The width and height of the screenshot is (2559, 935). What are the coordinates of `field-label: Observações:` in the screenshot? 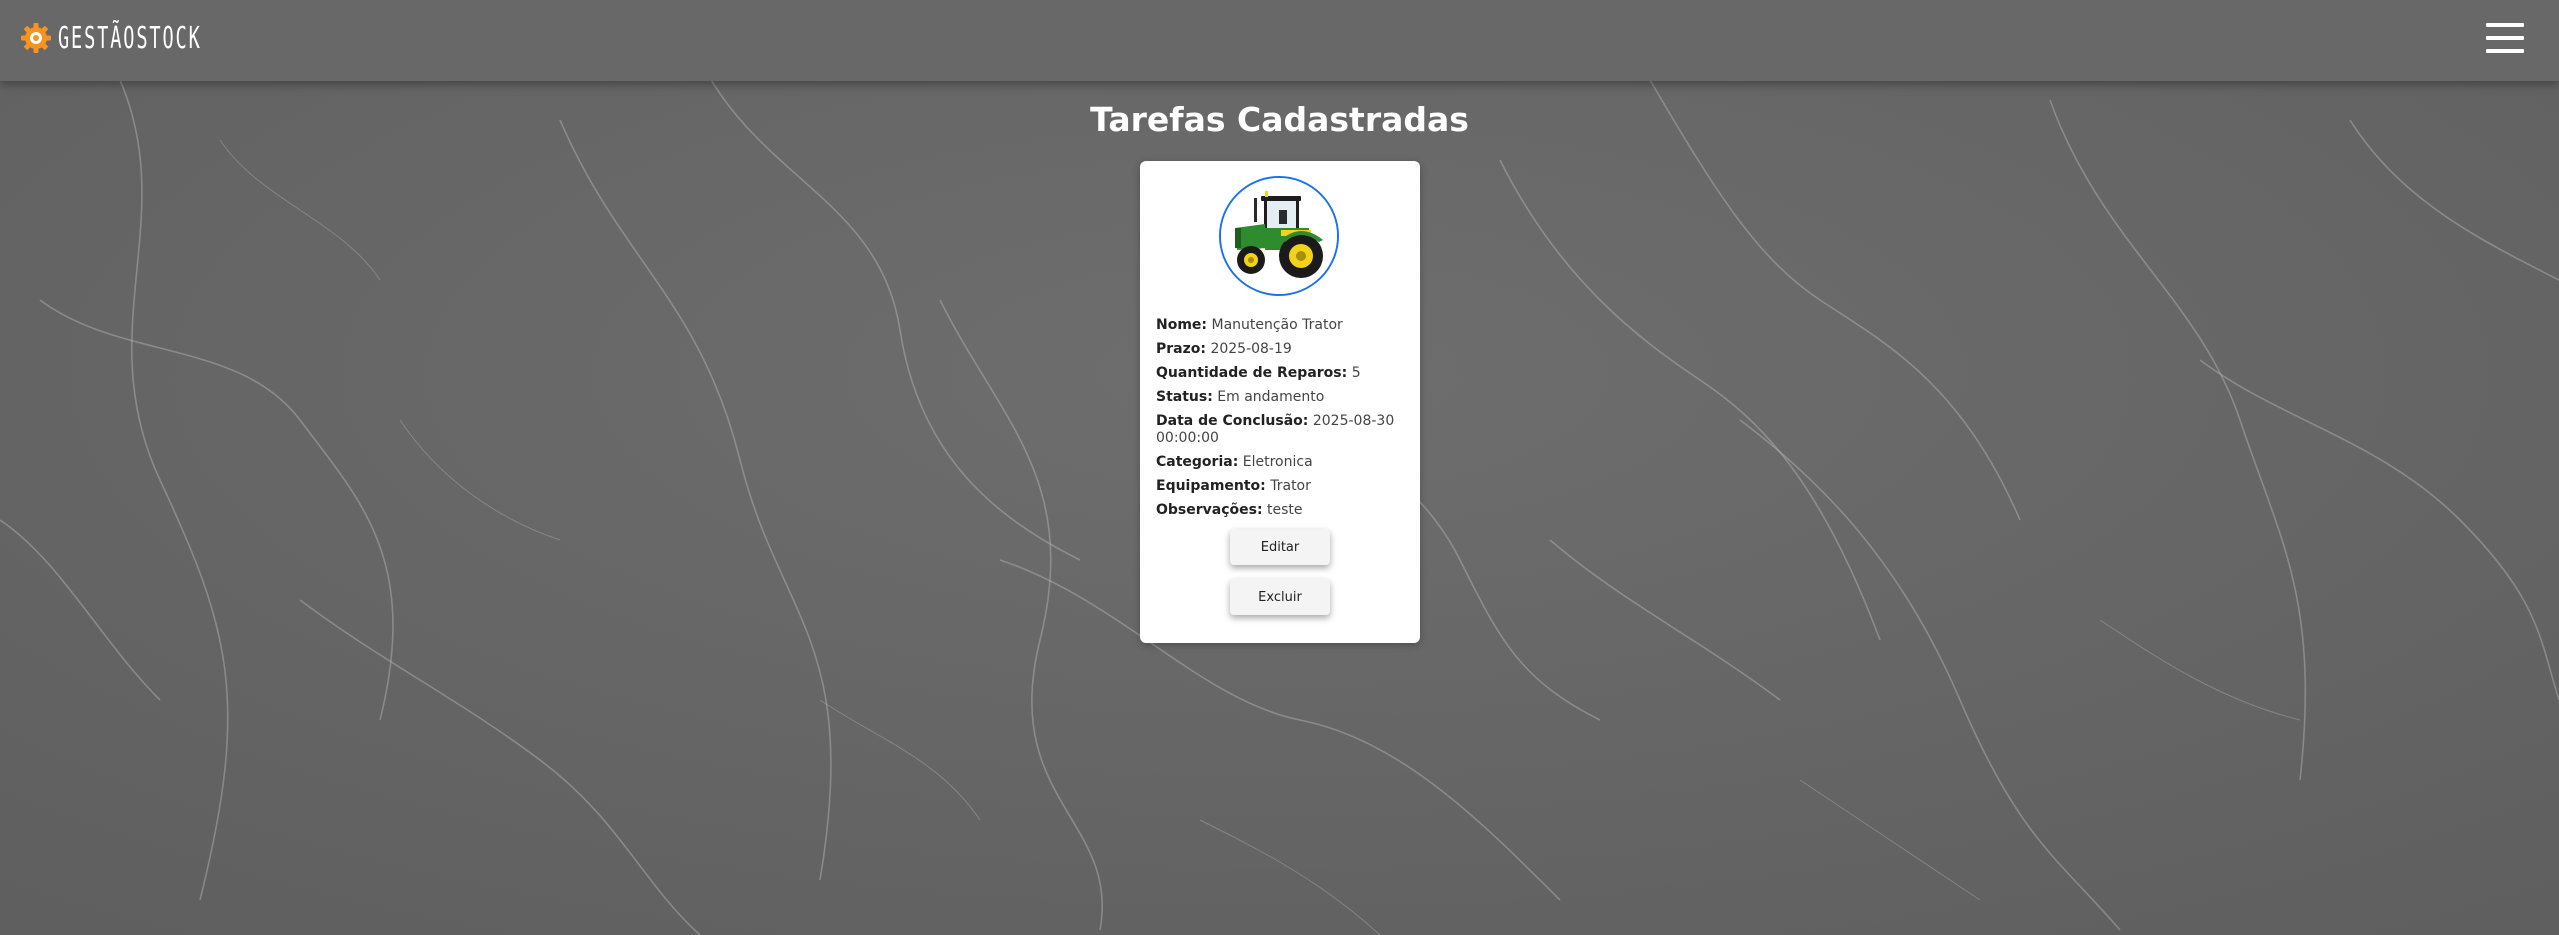 It's located at (1209, 510).